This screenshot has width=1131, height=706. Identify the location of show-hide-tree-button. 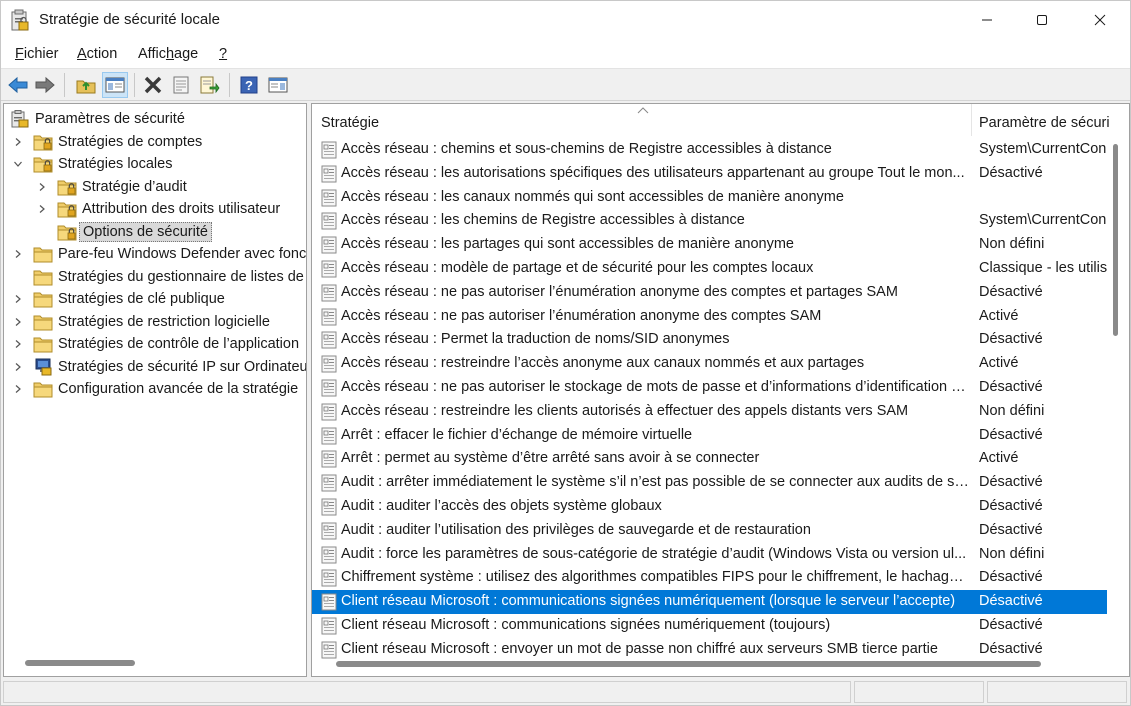
(115, 85).